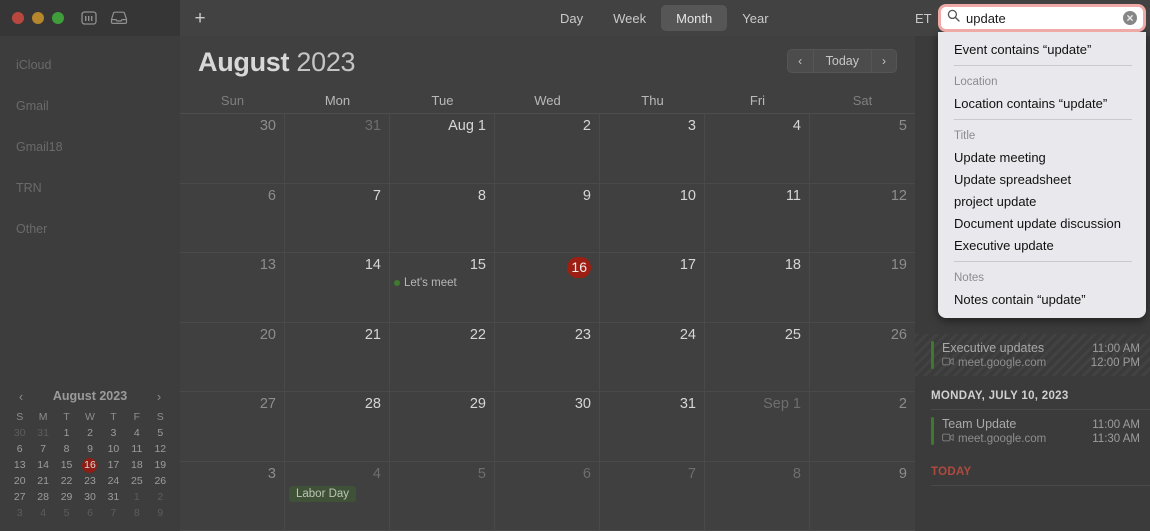  What do you see at coordinates (90, 146) in the screenshot?
I see `sidebar-group-gmail18: Gmail18` at bounding box center [90, 146].